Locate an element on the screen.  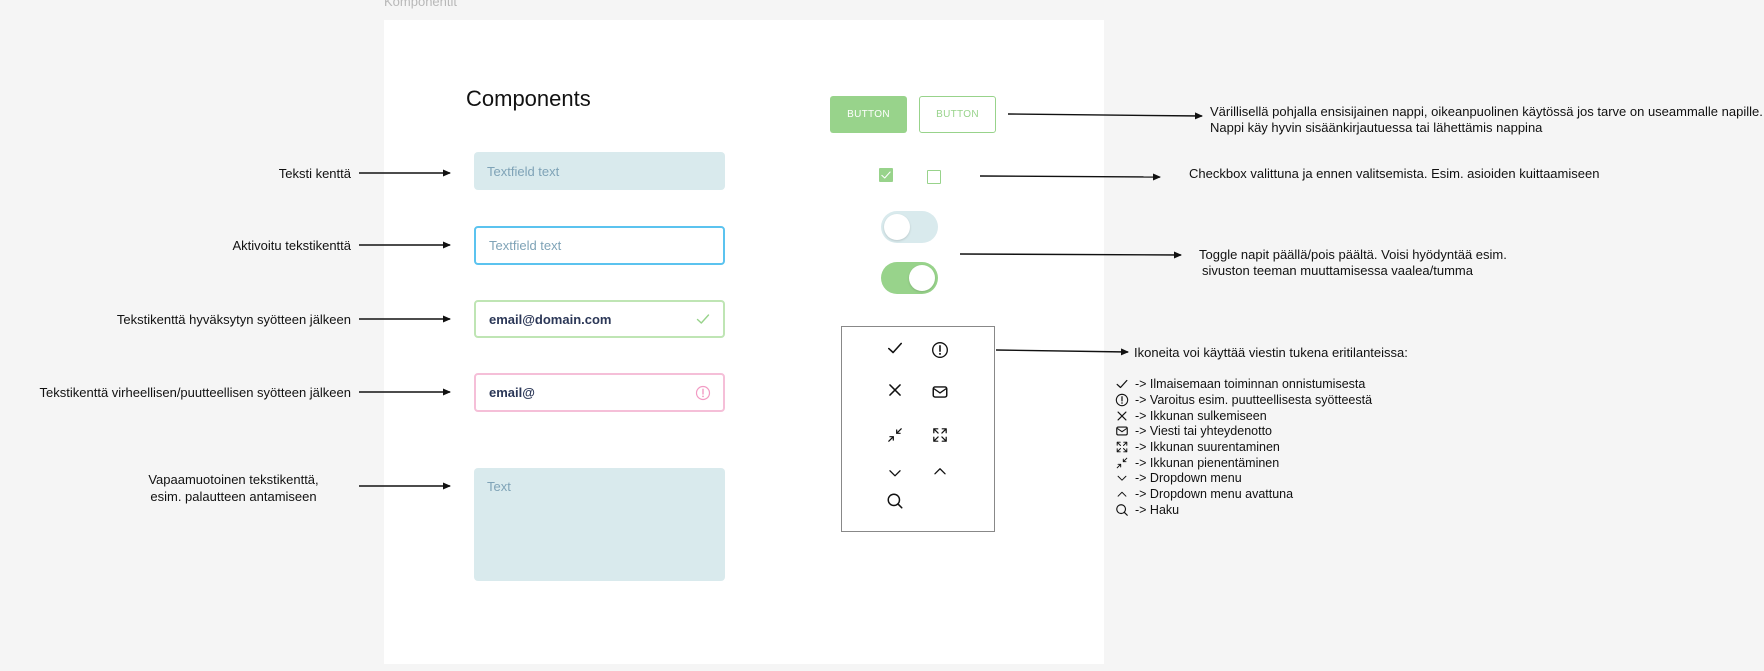
arrow-icons is located at coordinates (1062, 352).